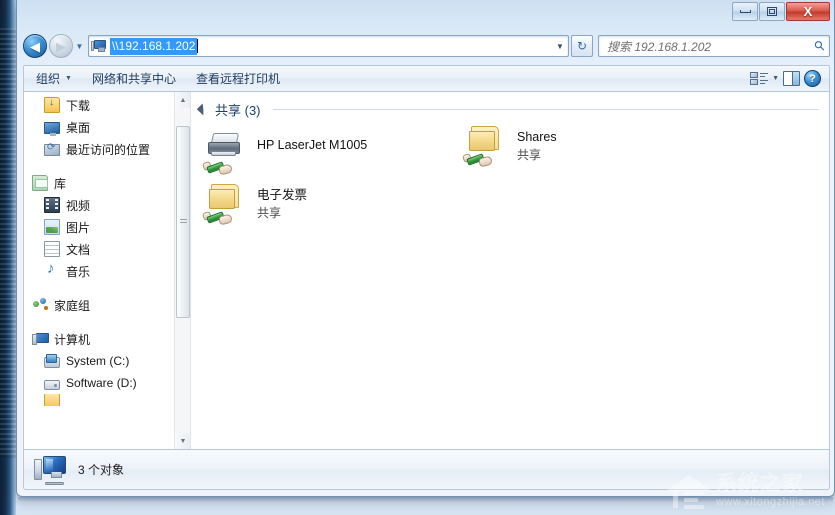 The image size is (835, 515). Describe the element at coordinates (254, 203) in the screenshot. I see `list-item: 电子发票 共享` at that location.